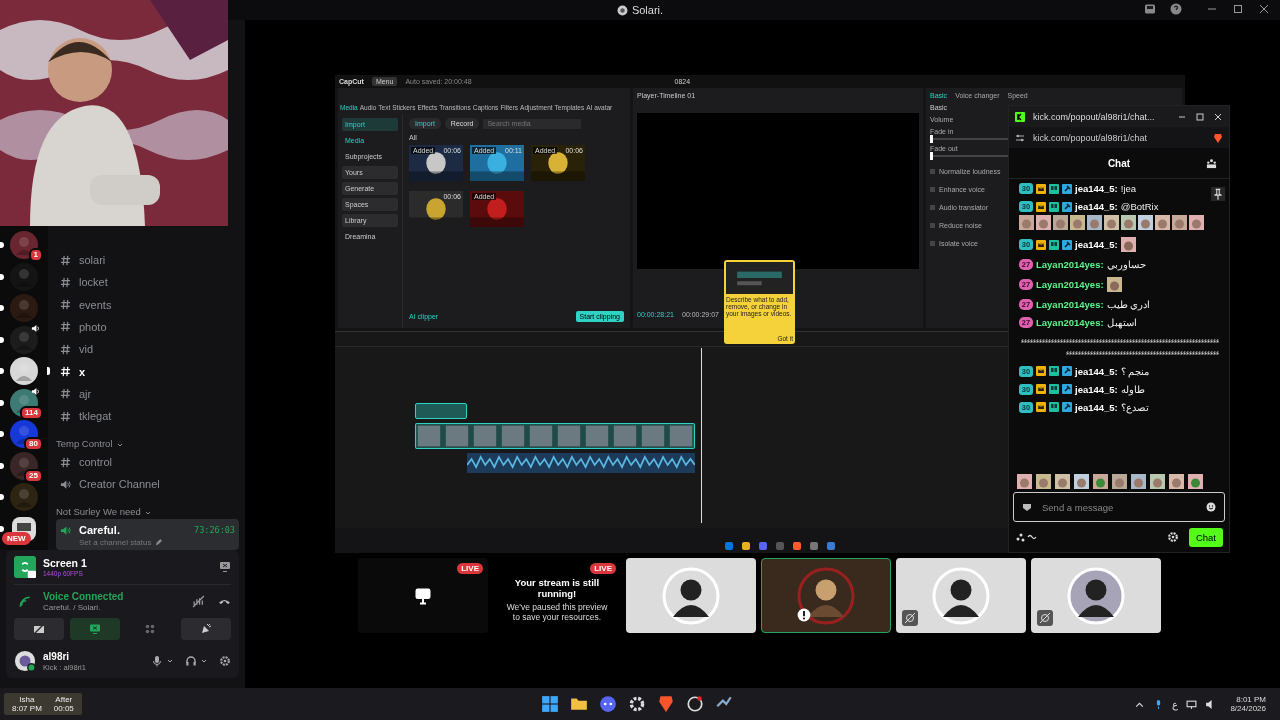 The width and height of the screenshot is (1280, 720). What do you see at coordinates (157, 661) in the screenshot?
I see `microphone-icon` at bounding box center [157, 661].